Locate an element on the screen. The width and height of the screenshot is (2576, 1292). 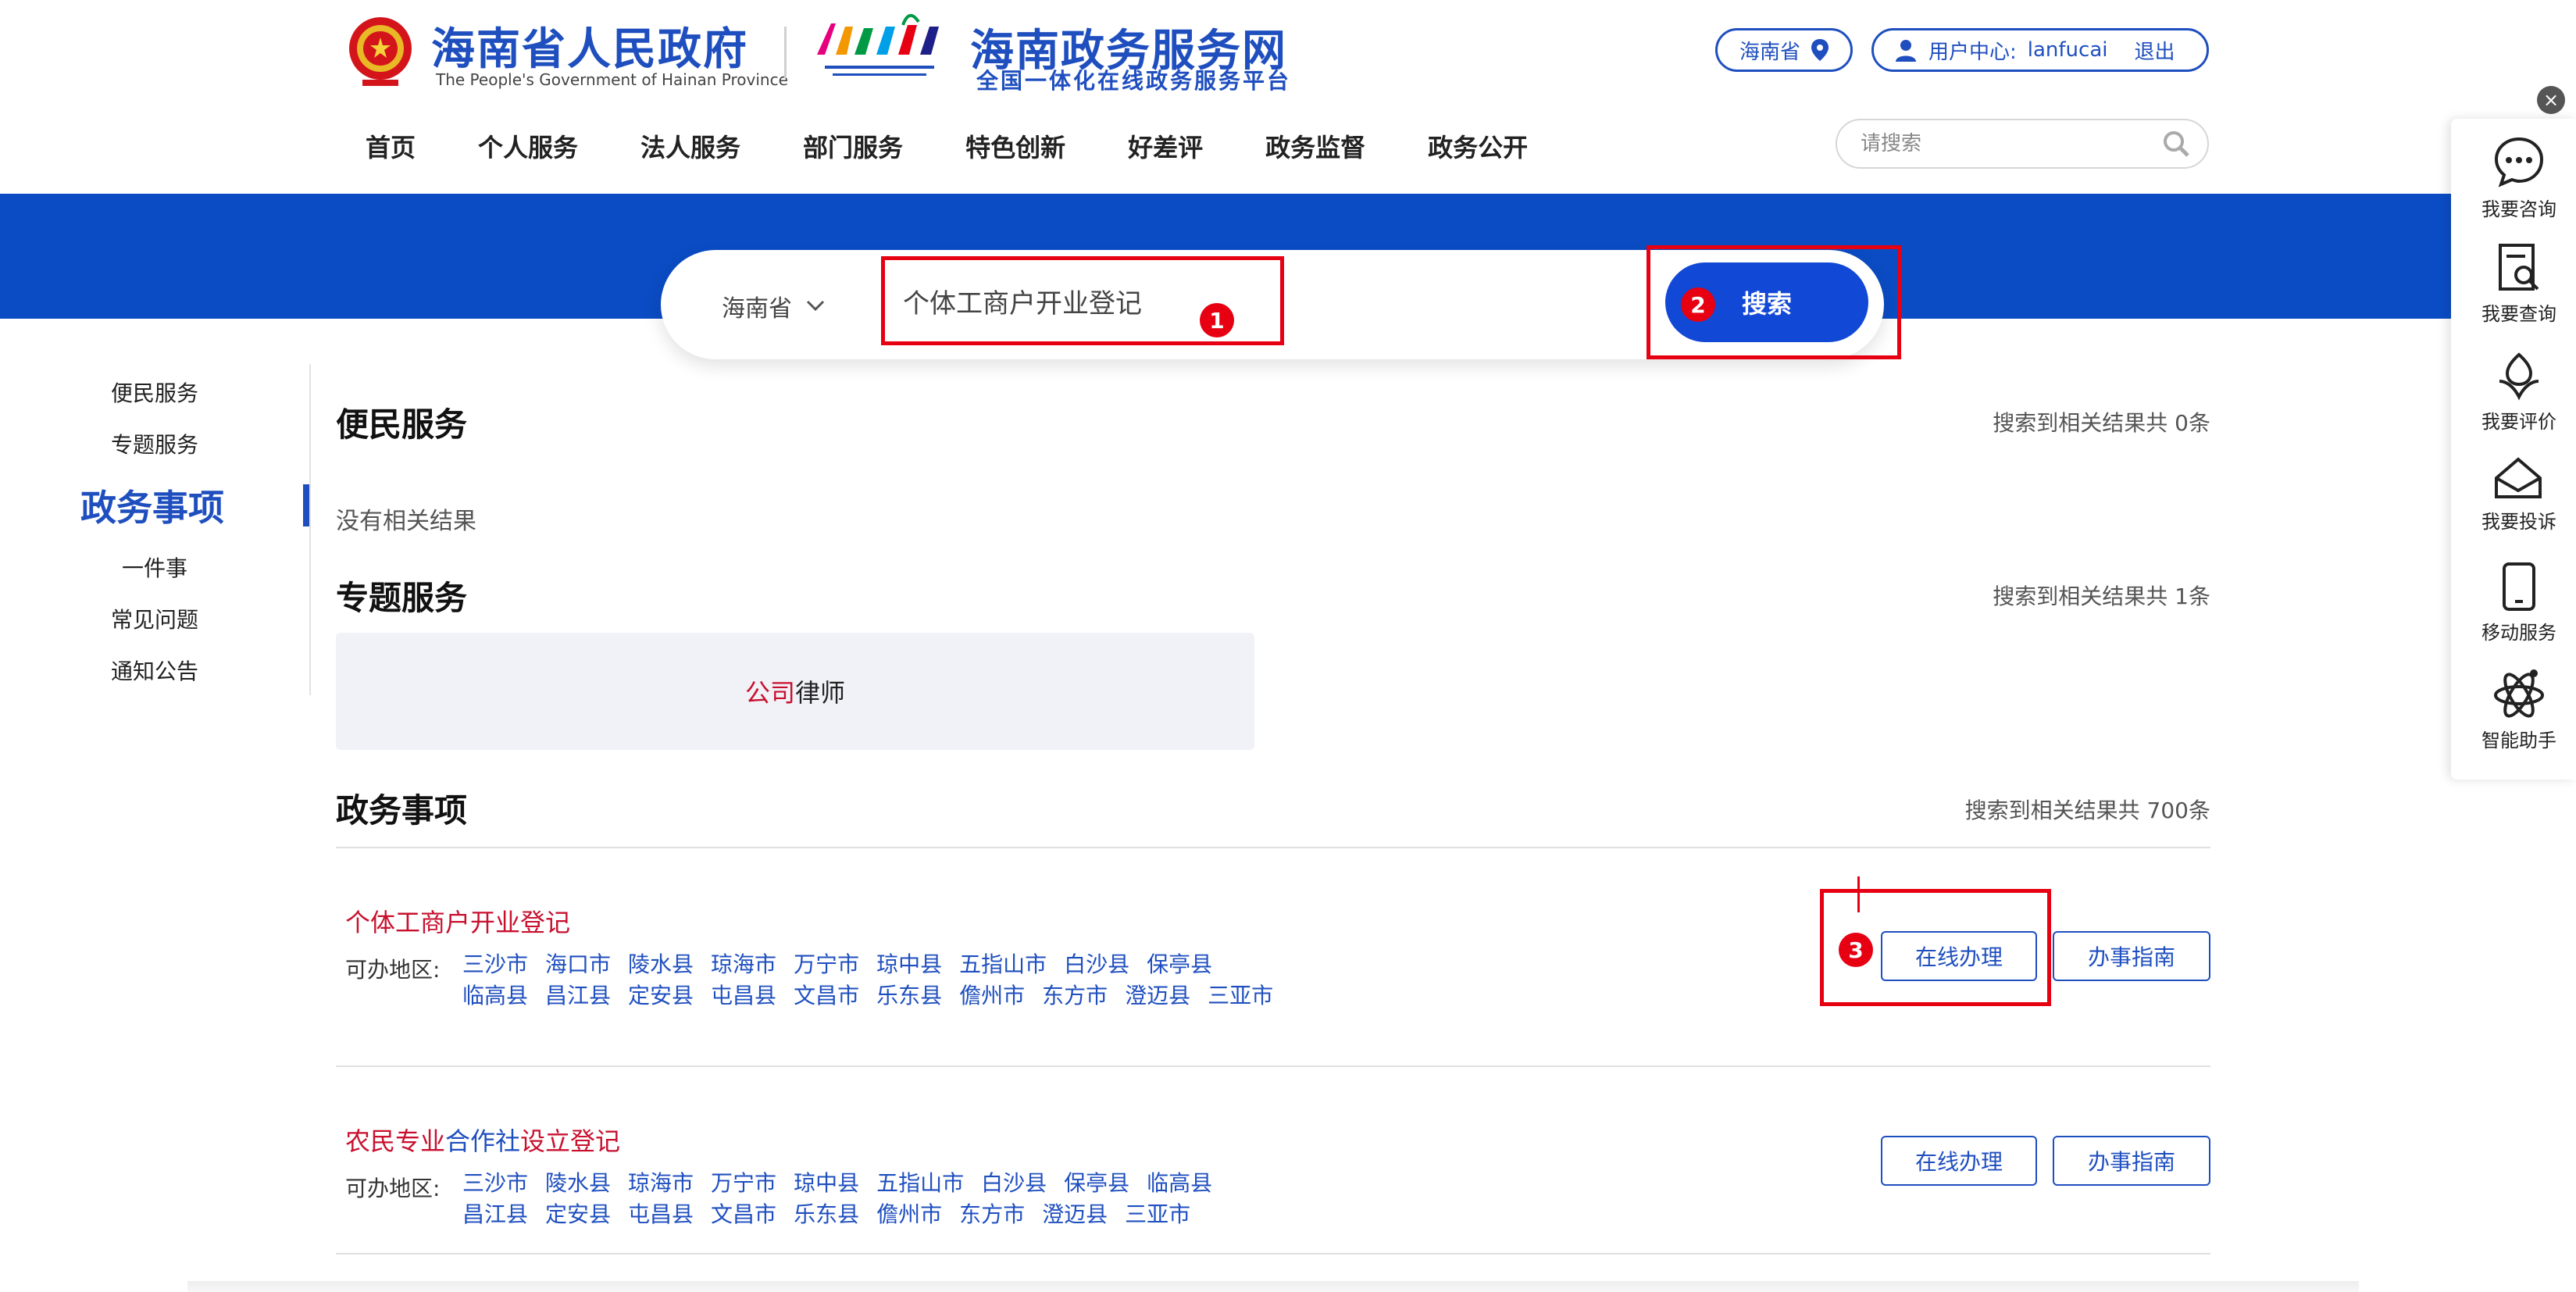
nav-featured: 特色创新 is located at coordinates (1015, 146).